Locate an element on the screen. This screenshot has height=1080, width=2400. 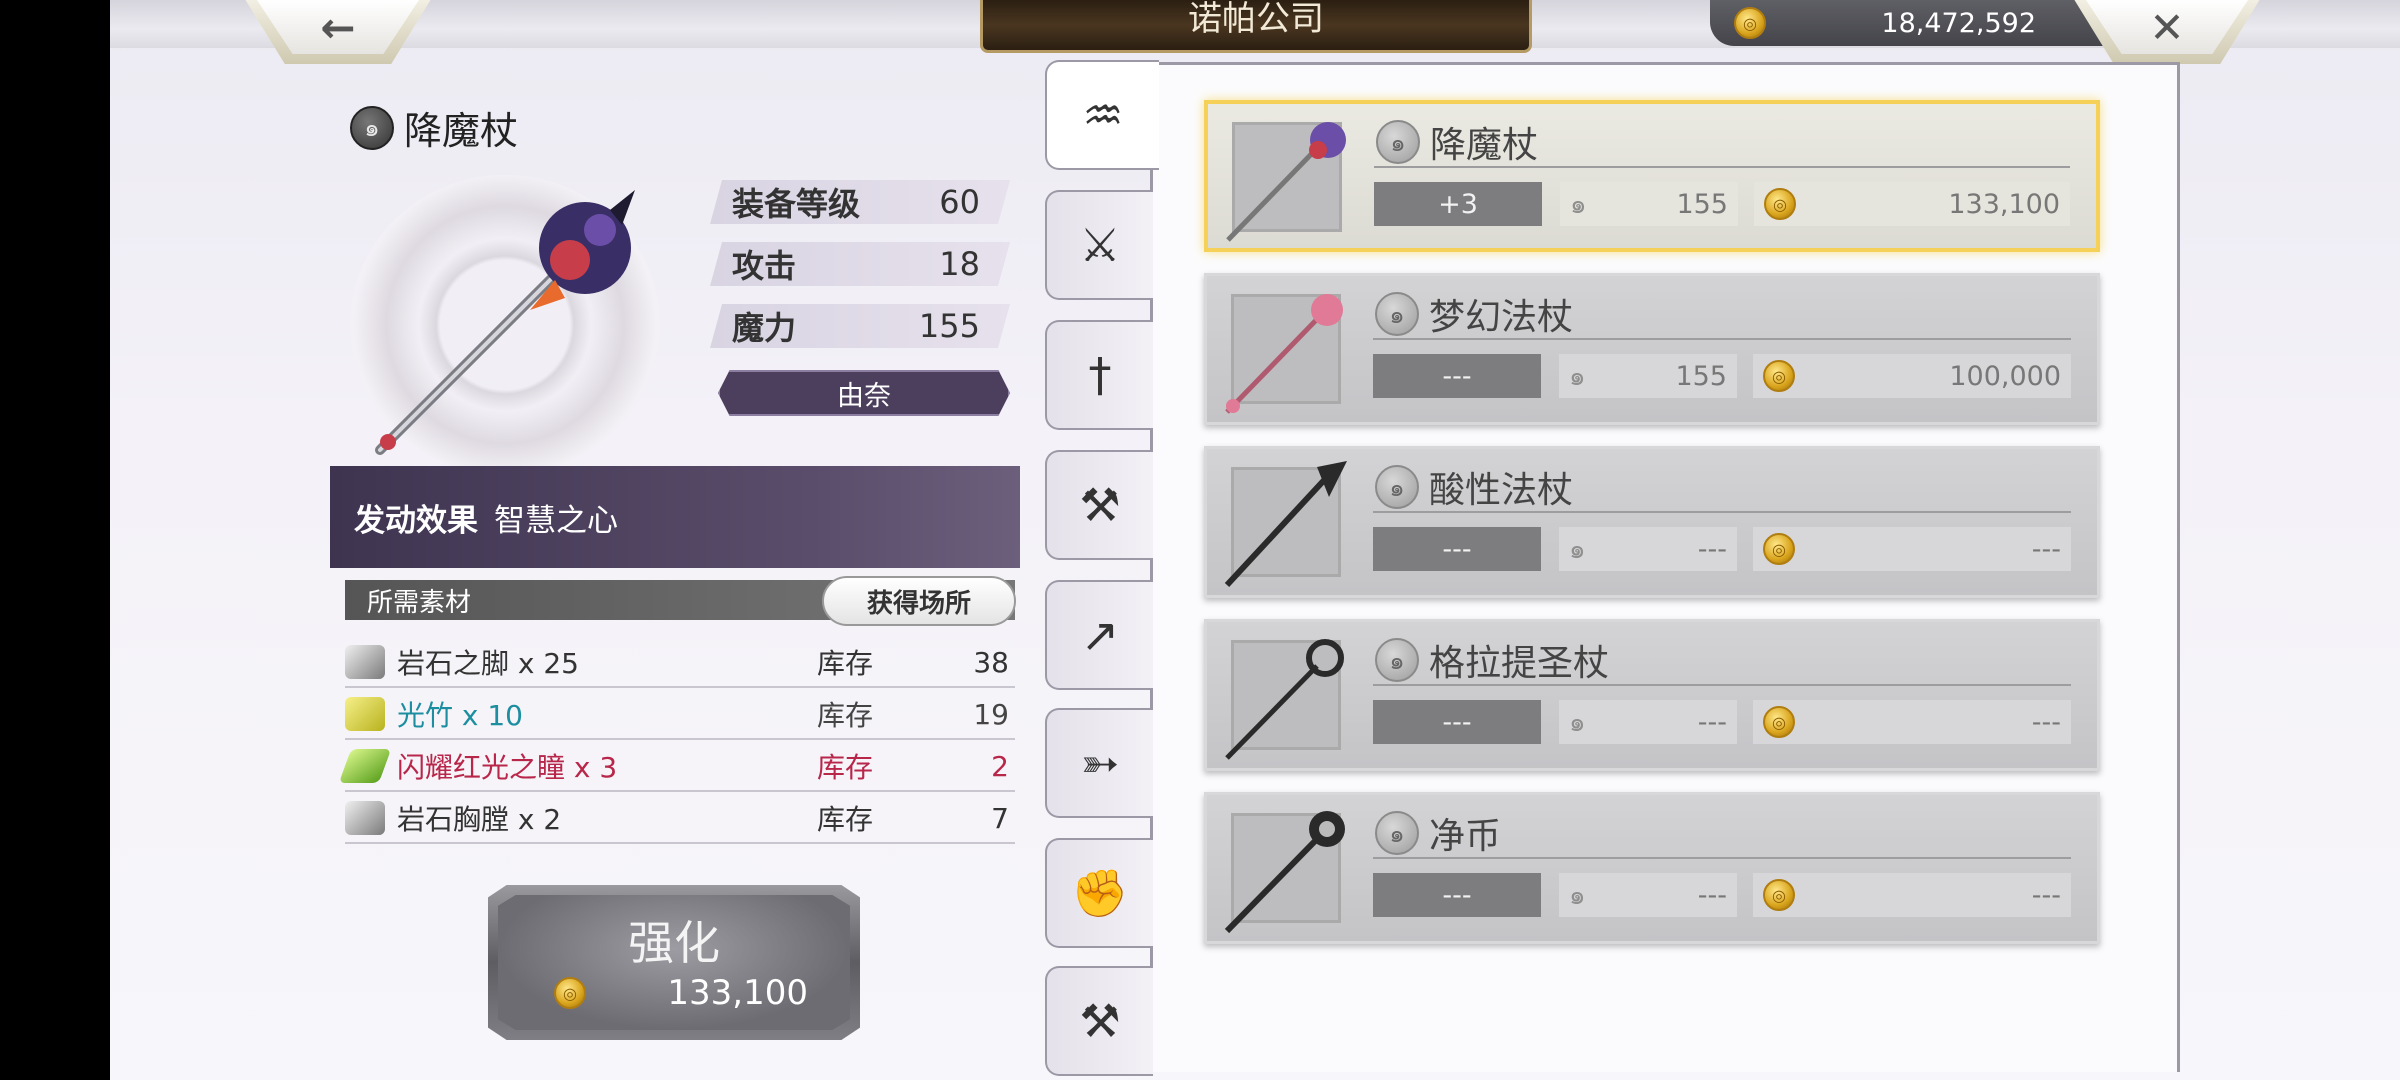
weapon-title: ๑ 降魔杖 is located at coordinates (434, 127).